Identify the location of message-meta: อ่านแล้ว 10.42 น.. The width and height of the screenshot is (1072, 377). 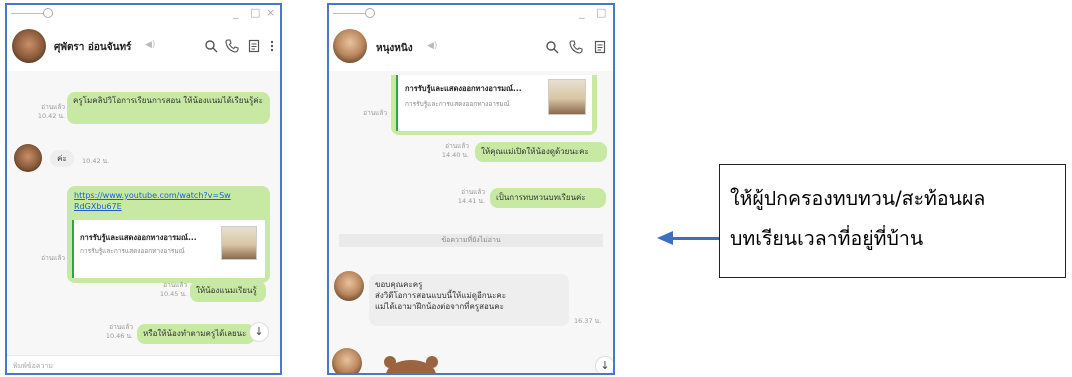
(43, 112).